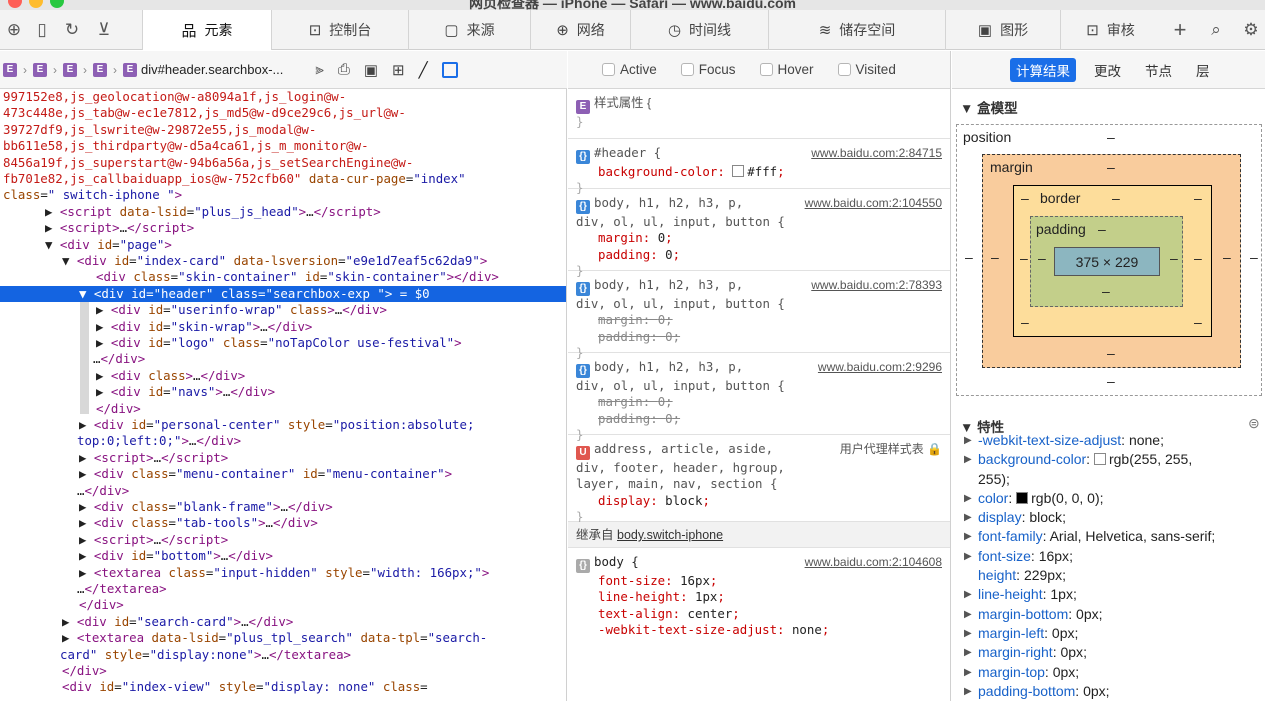 The width and height of the screenshot is (1265, 701). Describe the element at coordinates (283, 245) in the screenshot. I see `dom-line: ▼ <div id="page">` at that location.